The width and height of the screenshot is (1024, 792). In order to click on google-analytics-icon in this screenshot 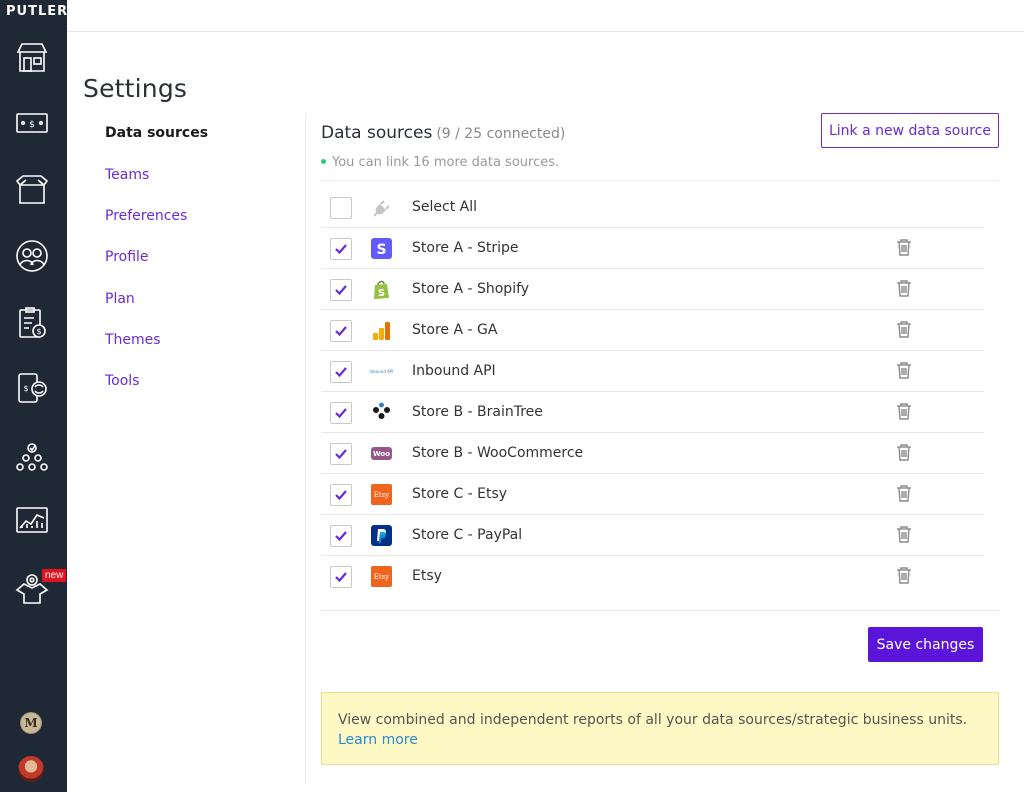, I will do `click(381, 330)`.